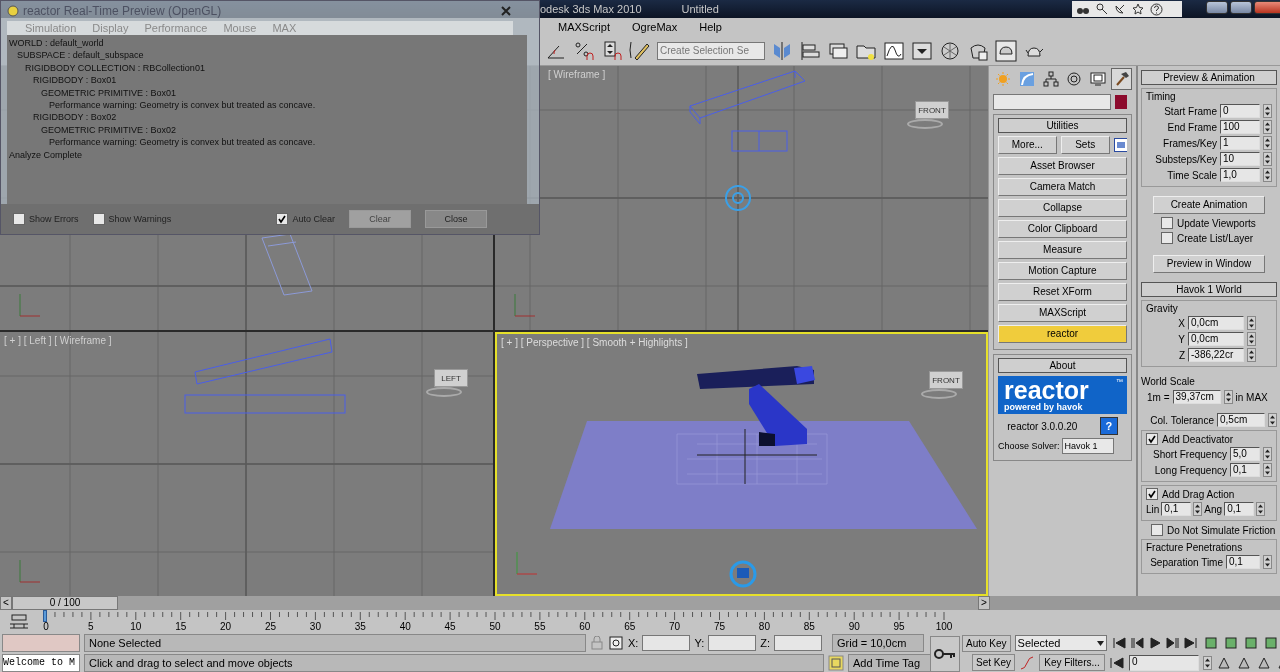  What do you see at coordinates (711, 50) in the screenshot?
I see `selection-set-dropdown: Create Selection Se` at bounding box center [711, 50].